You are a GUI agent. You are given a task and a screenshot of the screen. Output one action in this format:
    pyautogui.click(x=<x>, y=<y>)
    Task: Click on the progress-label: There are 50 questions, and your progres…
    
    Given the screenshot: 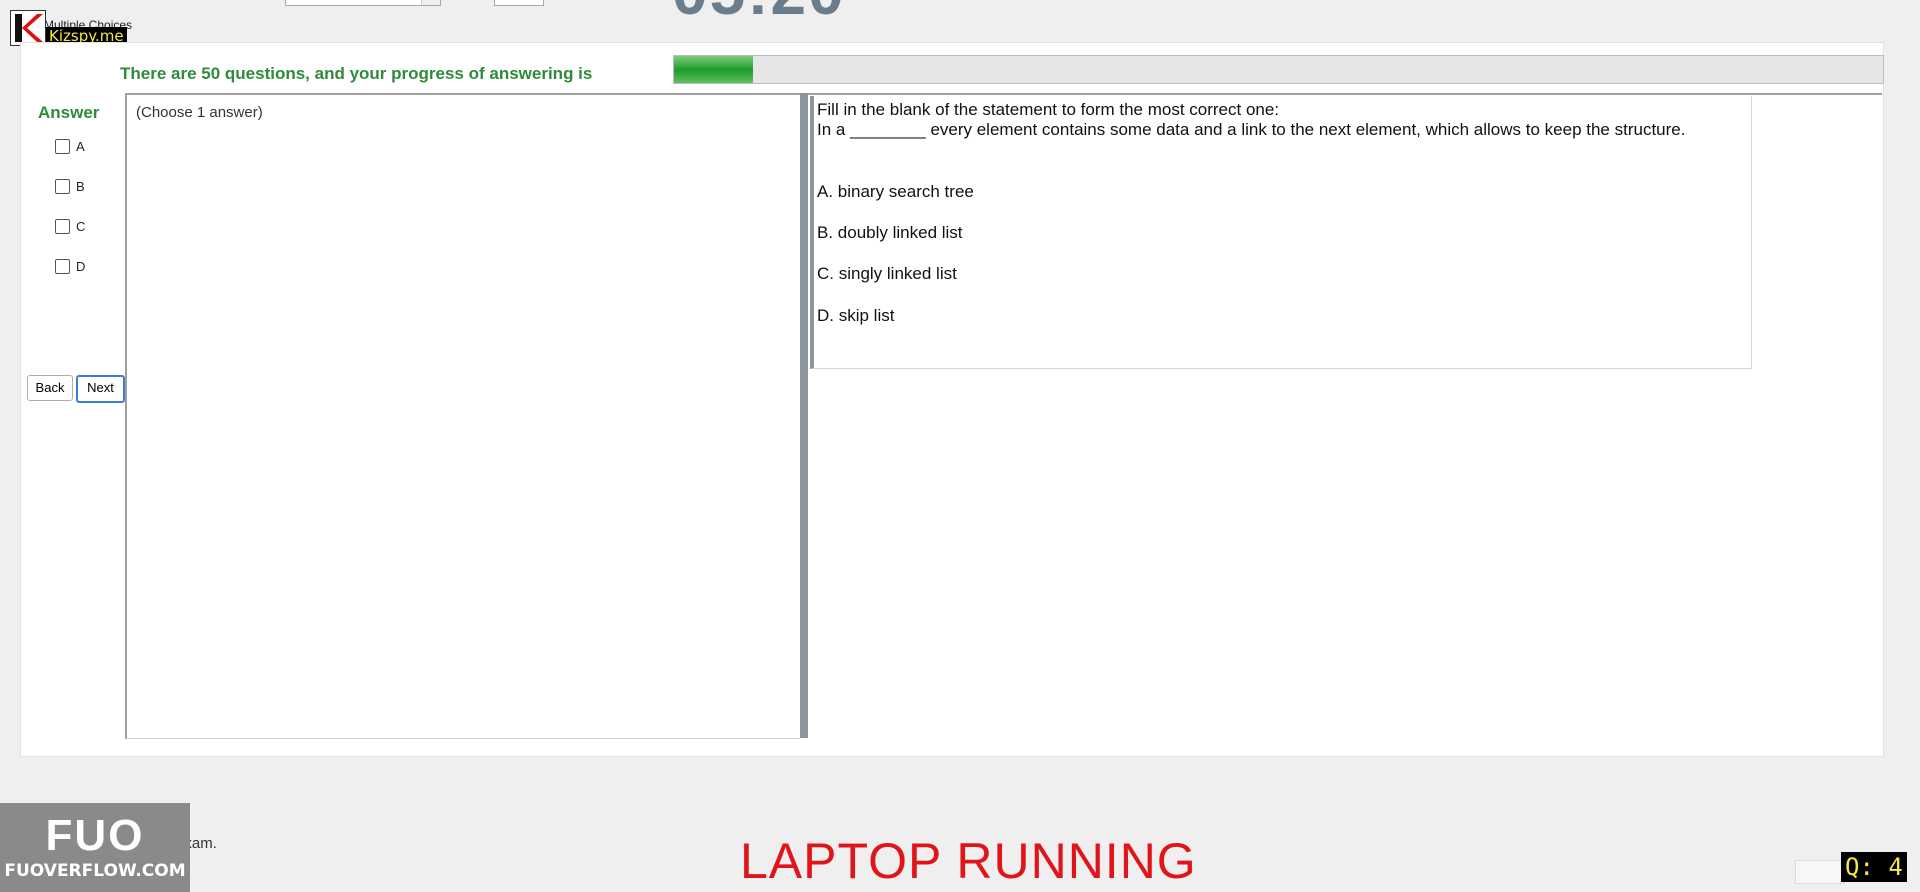 What is the action you would take?
    pyautogui.click(x=356, y=73)
    